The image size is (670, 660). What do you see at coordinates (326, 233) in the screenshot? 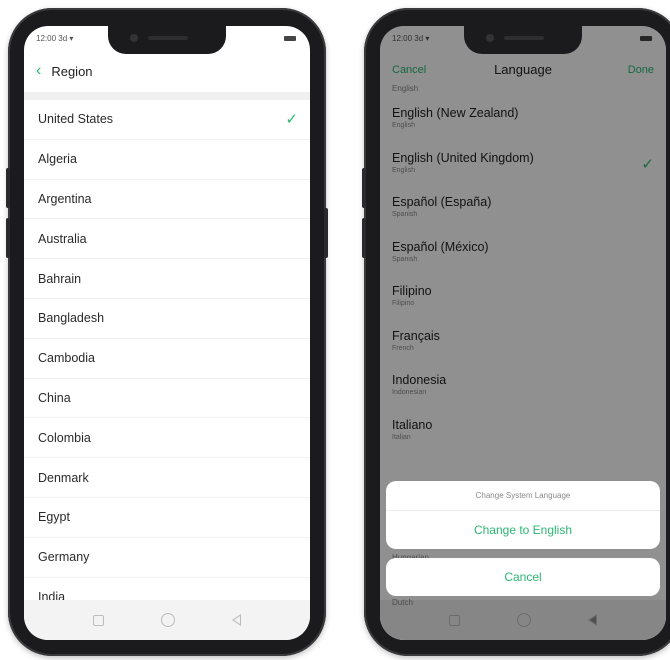
I see `power-button` at bounding box center [326, 233].